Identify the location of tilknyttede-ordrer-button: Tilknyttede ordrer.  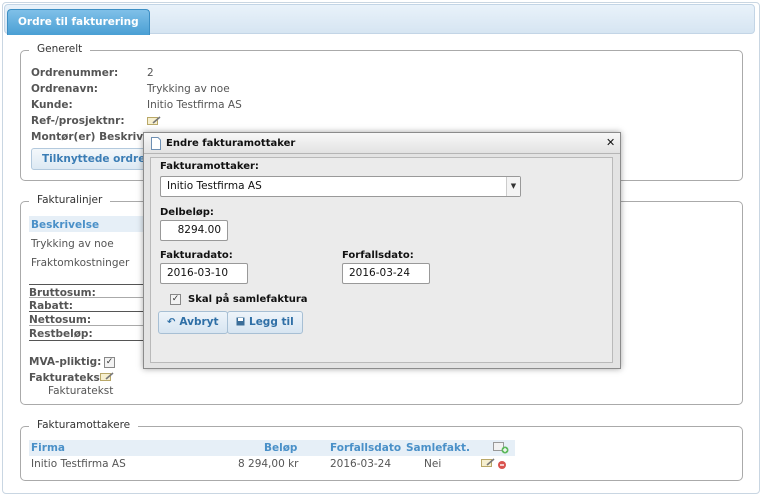
(96, 159).